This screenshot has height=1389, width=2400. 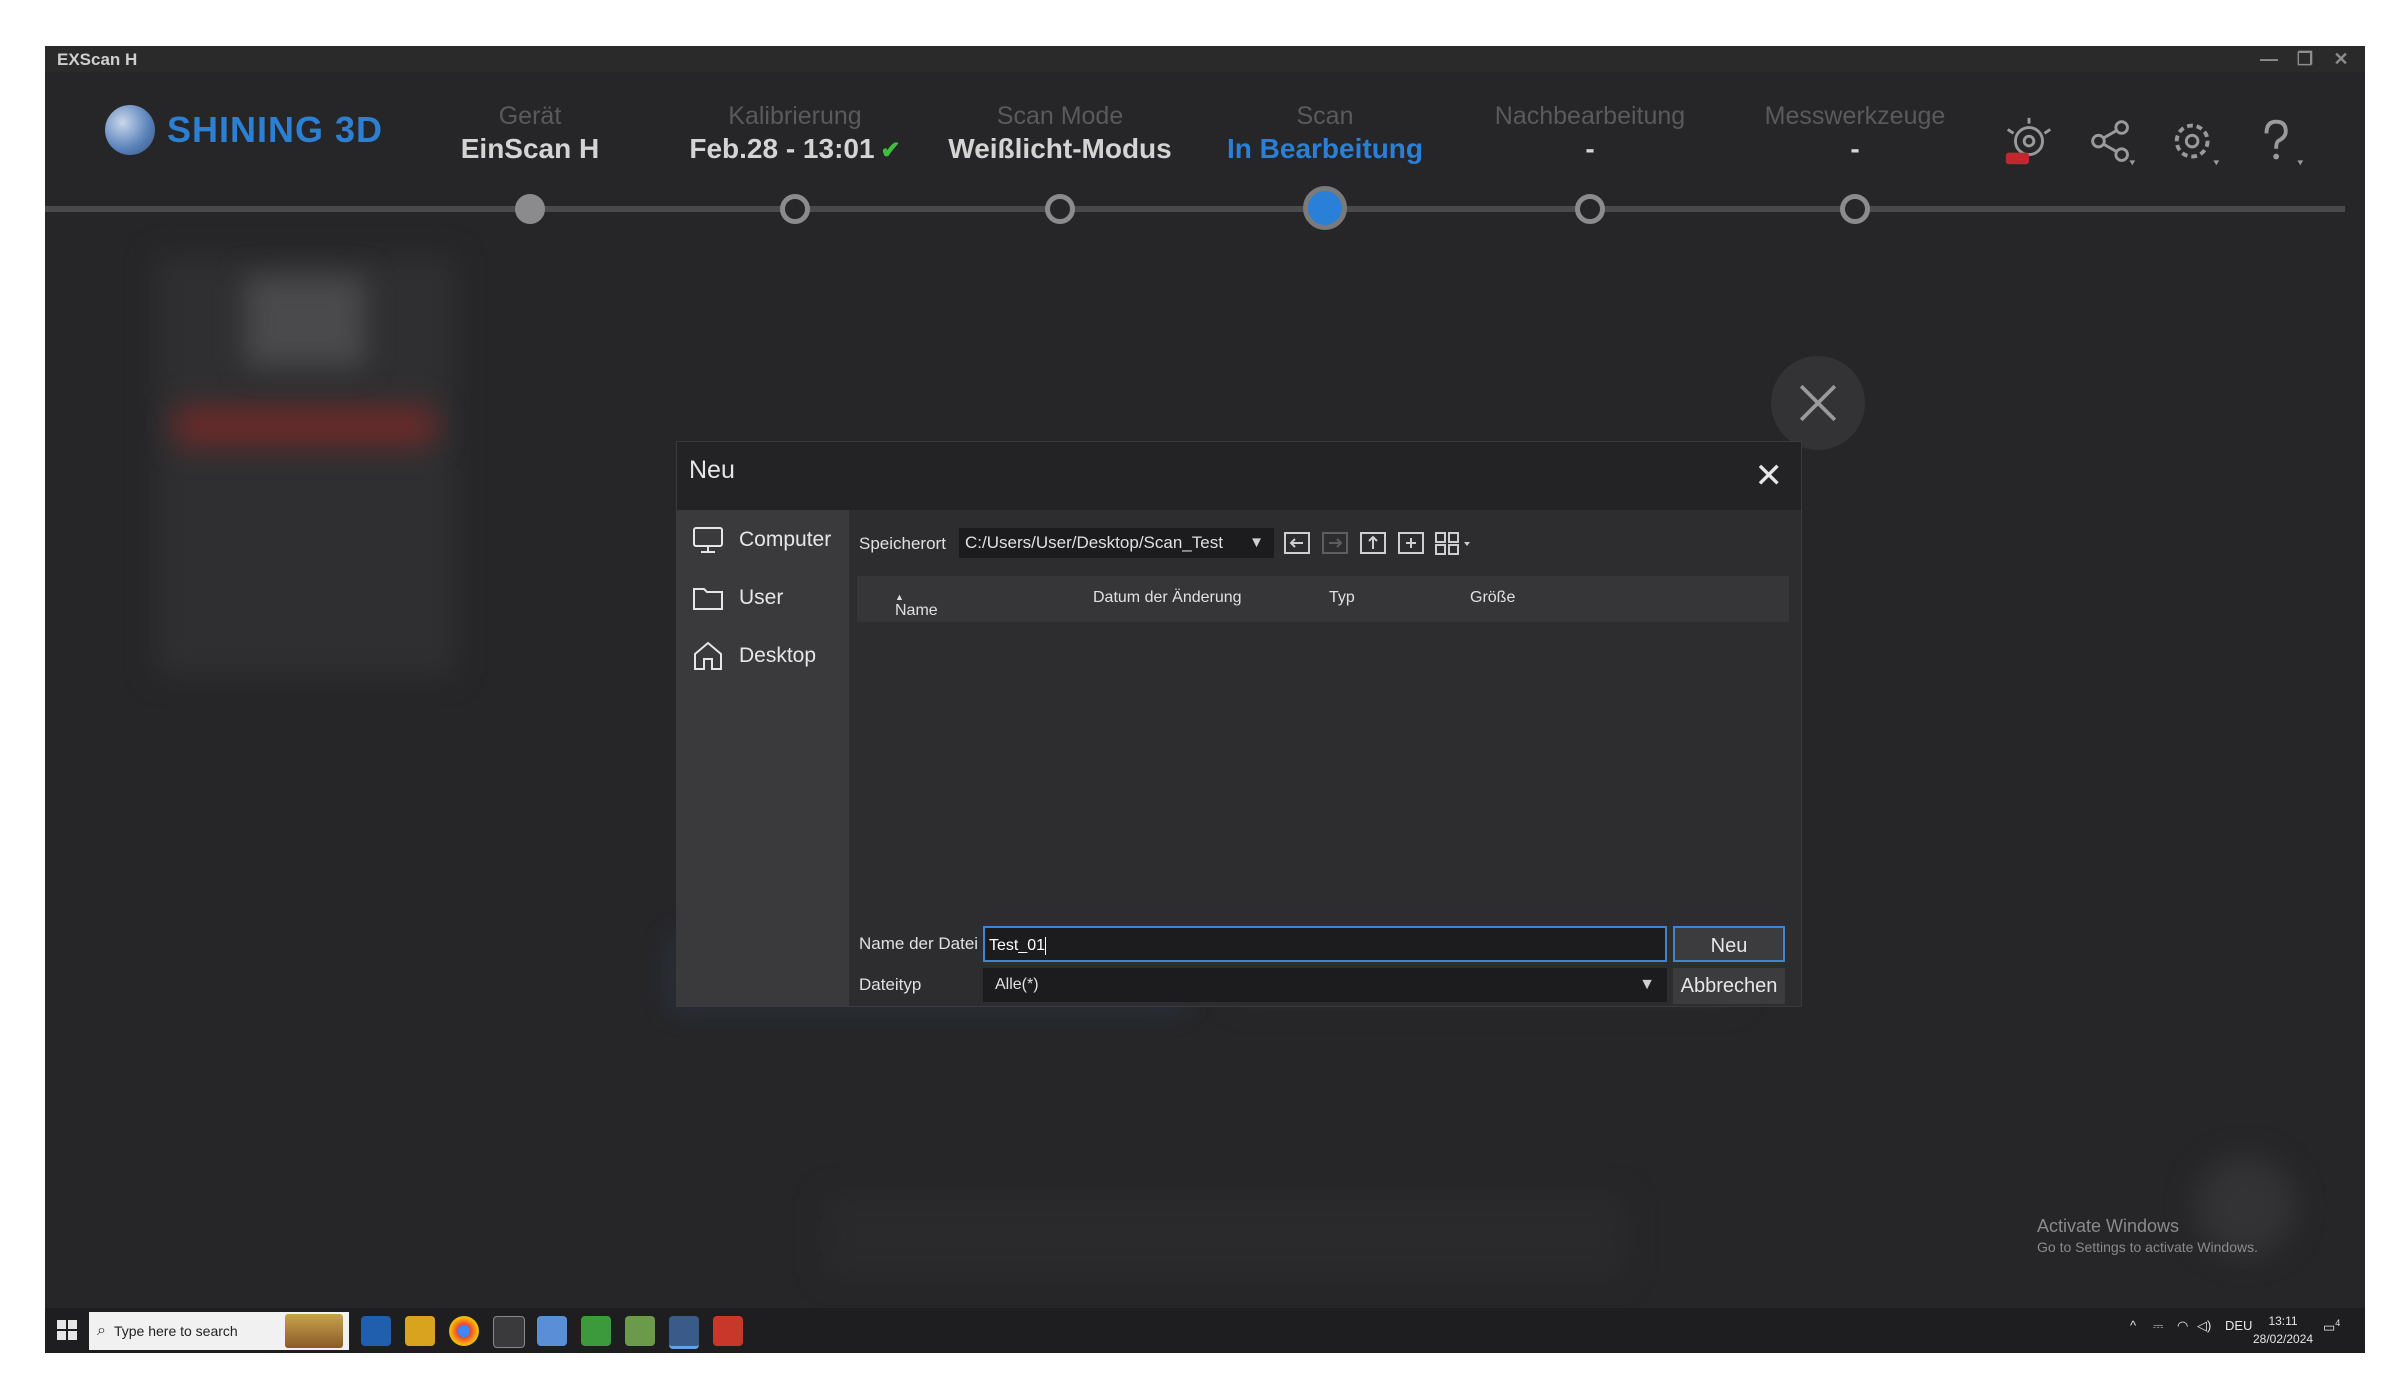 I want to click on check-icon: ✔, so click(x=890, y=150).